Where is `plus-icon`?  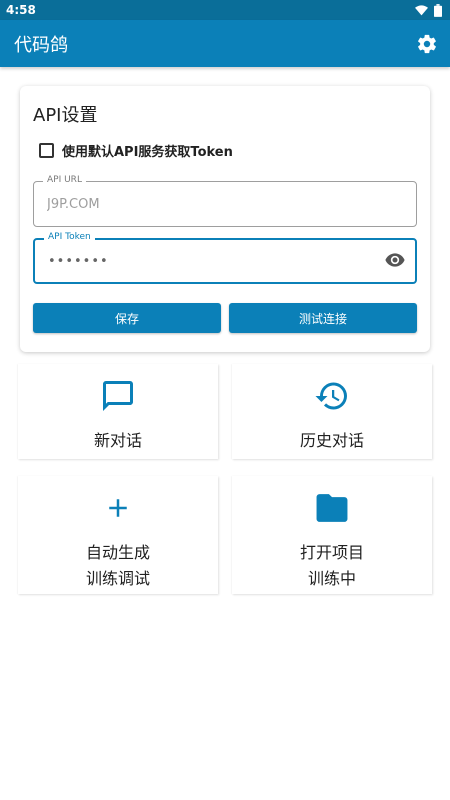 plus-icon is located at coordinates (118, 508).